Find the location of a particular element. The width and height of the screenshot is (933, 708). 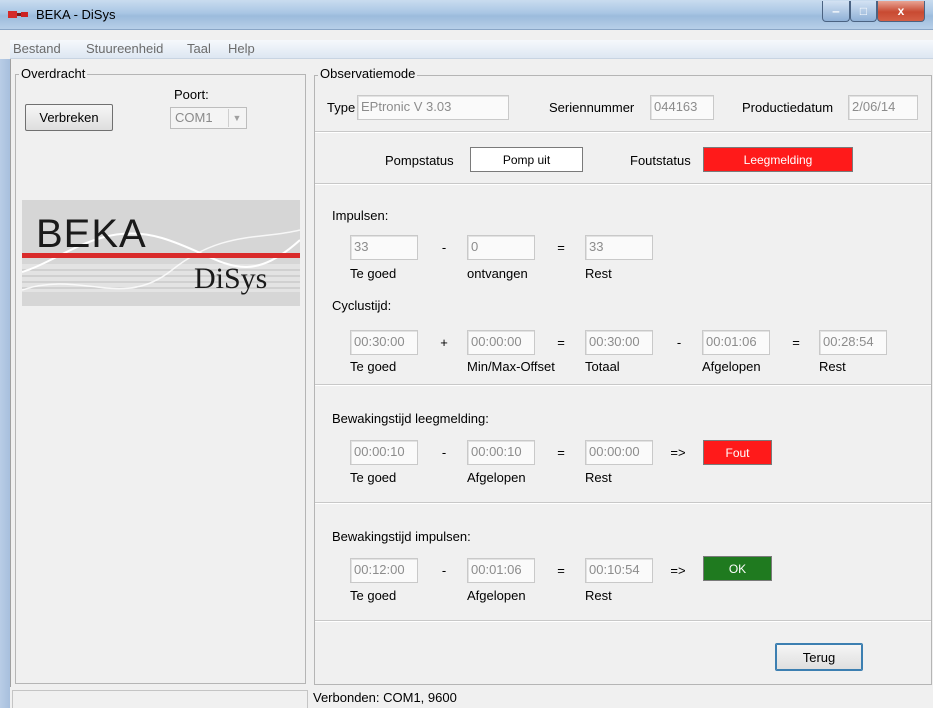

watch-empty-elapsed-label: Afgelopen is located at coordinates (496, 477).